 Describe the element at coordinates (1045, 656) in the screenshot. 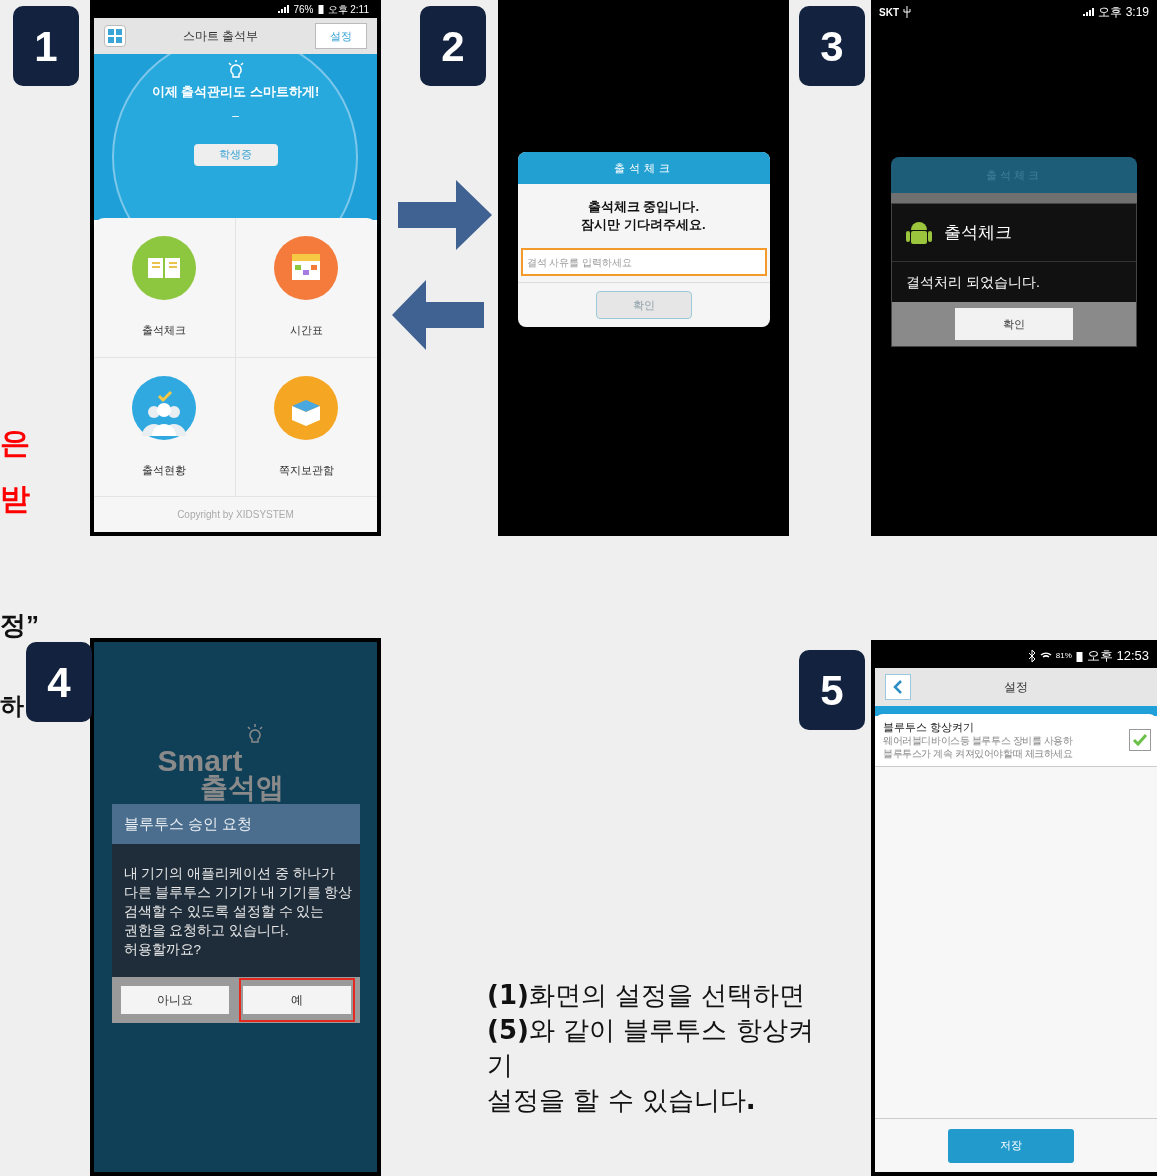

I see `wifi-icon` at that location.